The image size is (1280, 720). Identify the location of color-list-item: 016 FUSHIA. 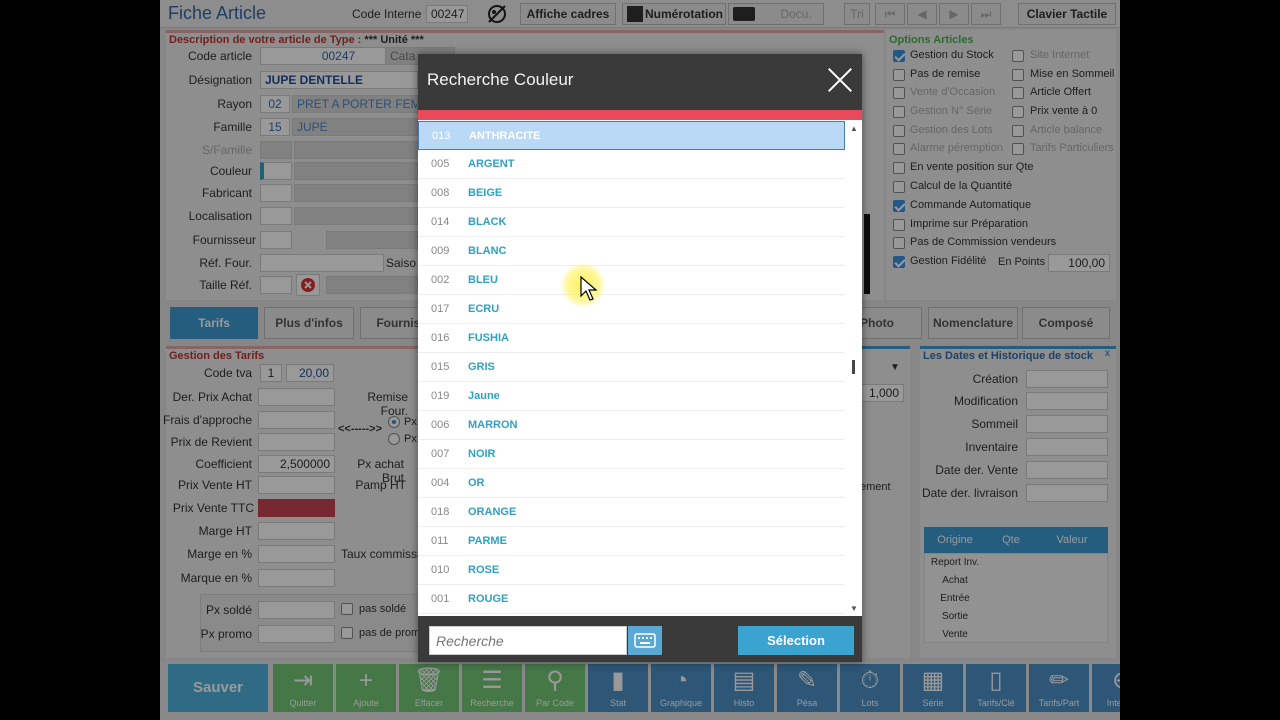
(631, 338).